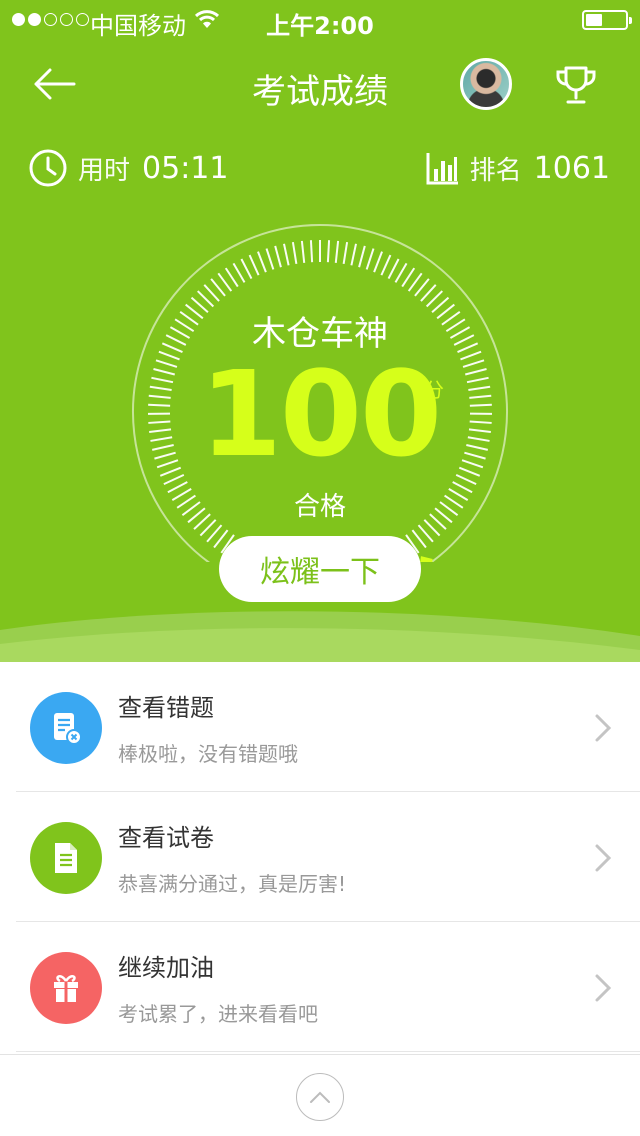  I want to click on chevron-up-icon, so click(320, 1097).